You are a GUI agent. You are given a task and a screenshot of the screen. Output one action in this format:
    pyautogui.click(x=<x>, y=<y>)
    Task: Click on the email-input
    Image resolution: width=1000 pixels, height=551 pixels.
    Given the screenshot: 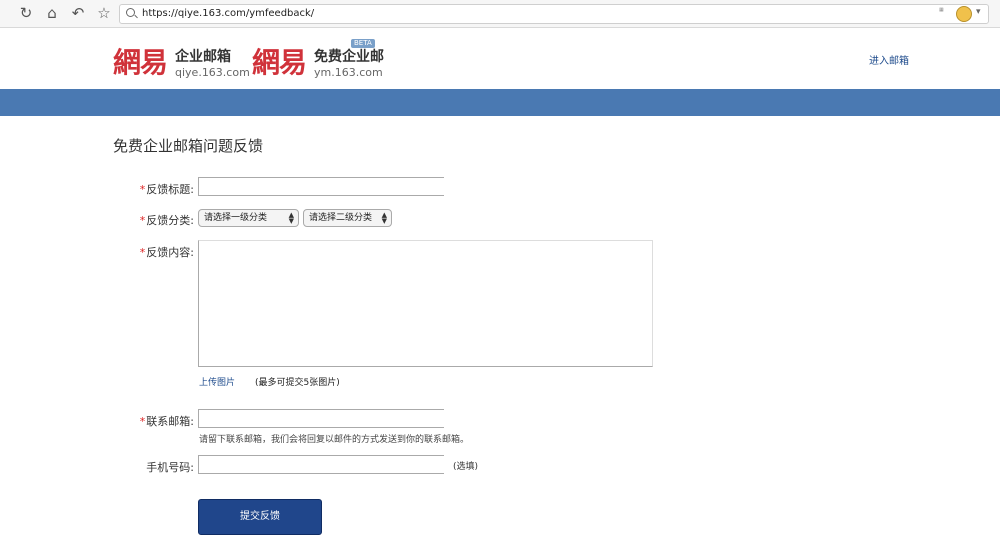 What is the action you would take?
    pyautogui.click(x=321, y=418)
    